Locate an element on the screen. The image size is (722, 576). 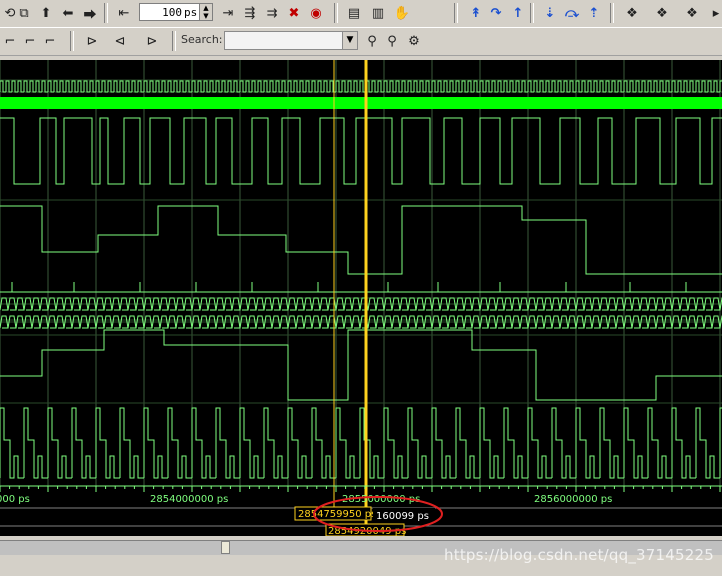
continue-icon: ⇉ is located at coordinates (272, 13).